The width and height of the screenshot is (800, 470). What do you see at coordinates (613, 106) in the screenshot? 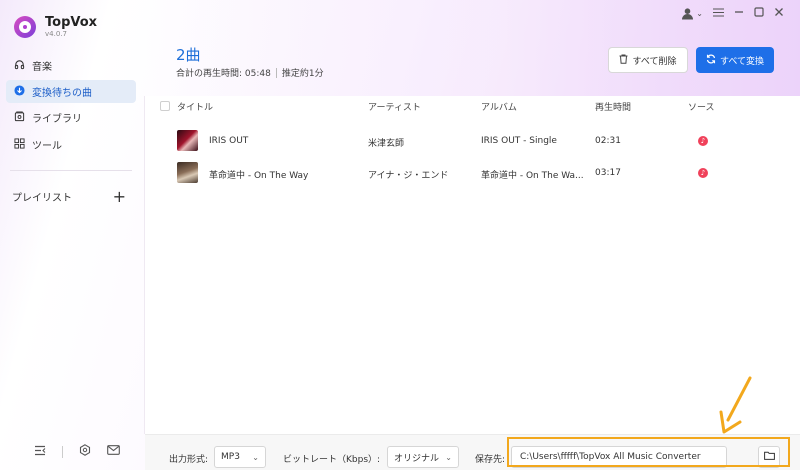
I see `column-duration: 再生時間` at bounding box center [613, 106].